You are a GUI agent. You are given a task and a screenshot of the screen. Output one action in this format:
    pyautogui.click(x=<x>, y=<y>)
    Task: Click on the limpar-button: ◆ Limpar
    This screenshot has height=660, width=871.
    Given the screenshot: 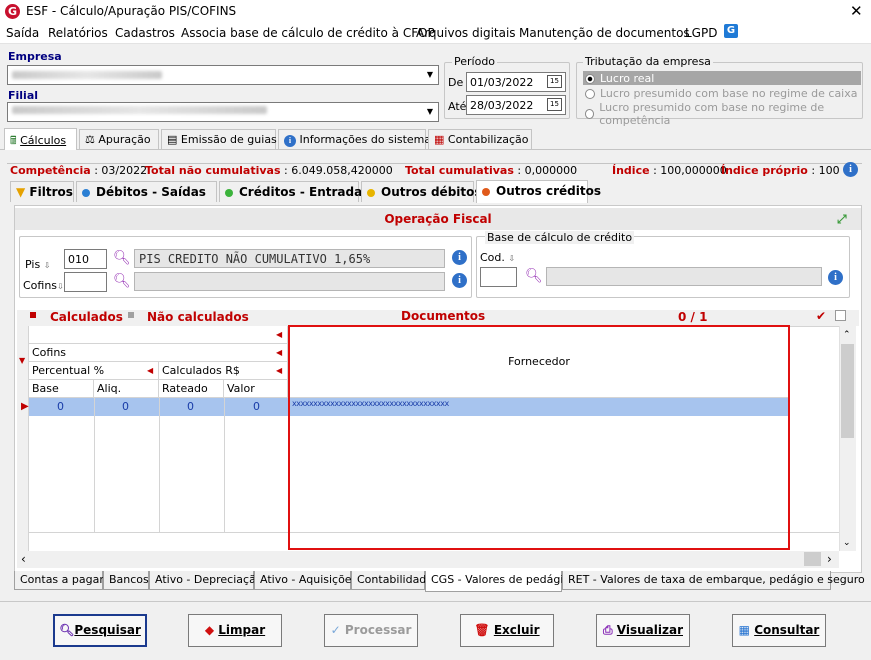 What is the action you would take?
    pyautogui.click(x=235, y=630)
    